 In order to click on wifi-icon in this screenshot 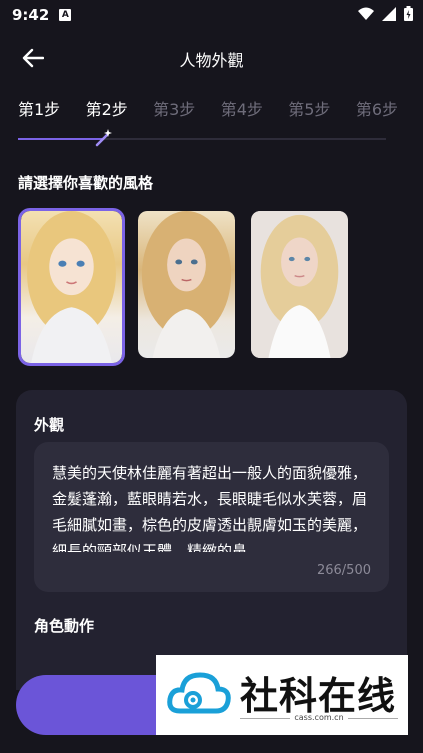, I will do `click(366, 13)`.